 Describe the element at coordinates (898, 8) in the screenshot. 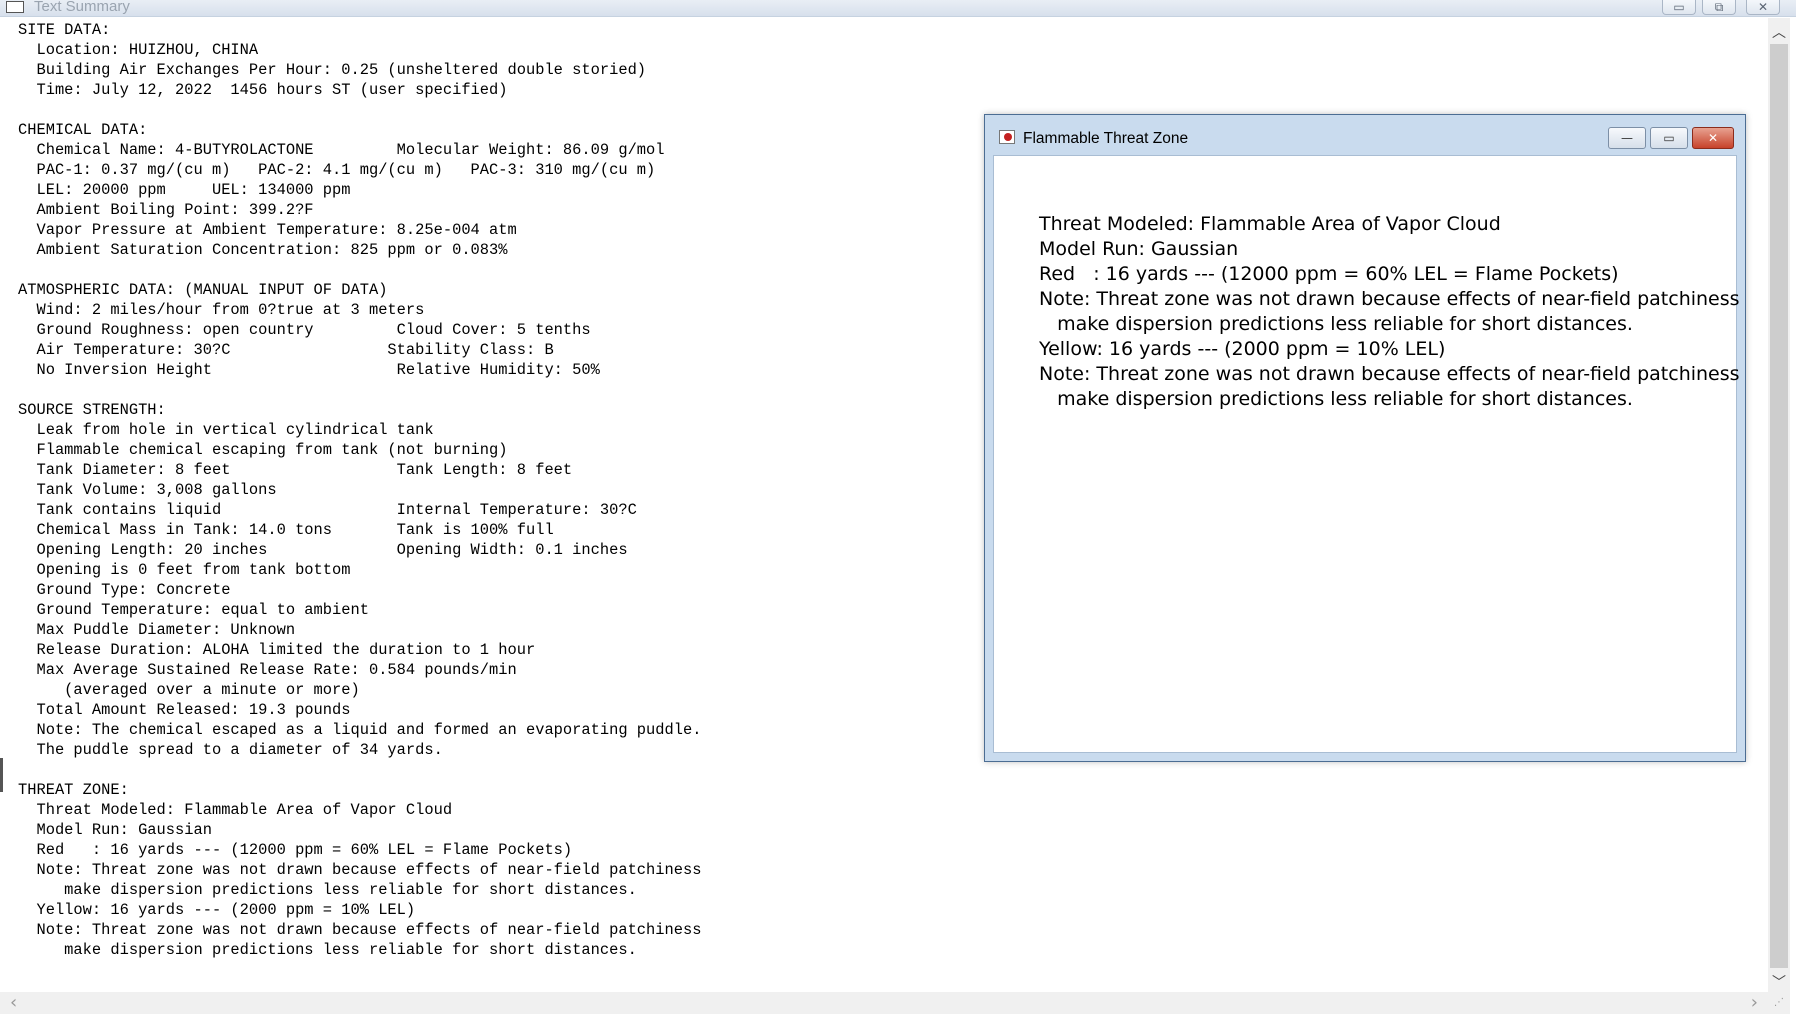

I see `main-titlebar: Text Summary ▭ ⧉ ✕` at that location.